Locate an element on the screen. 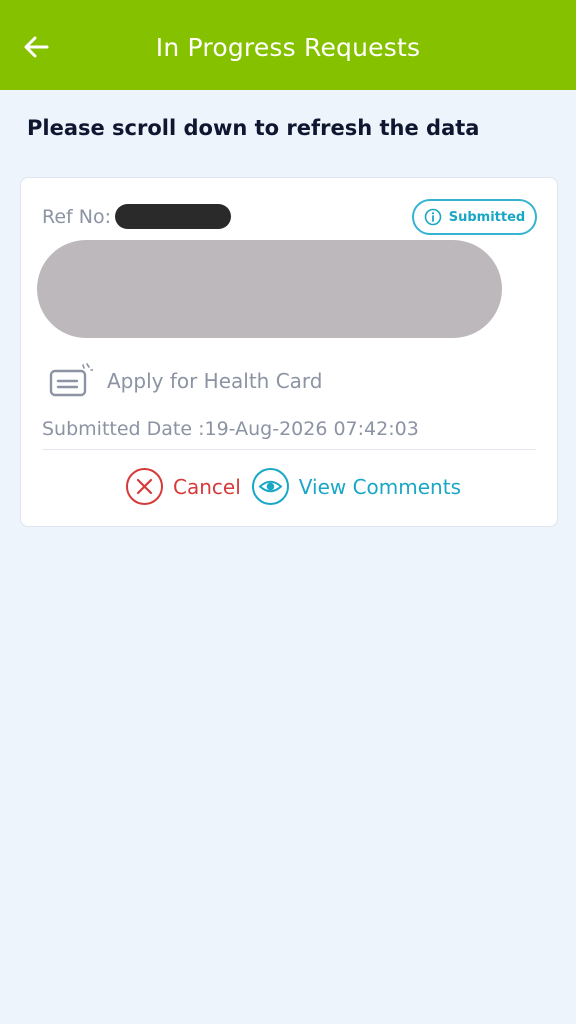 The image size is (576, 1024). service-name: Apply for Health Card is located at coordinates (215, 381).